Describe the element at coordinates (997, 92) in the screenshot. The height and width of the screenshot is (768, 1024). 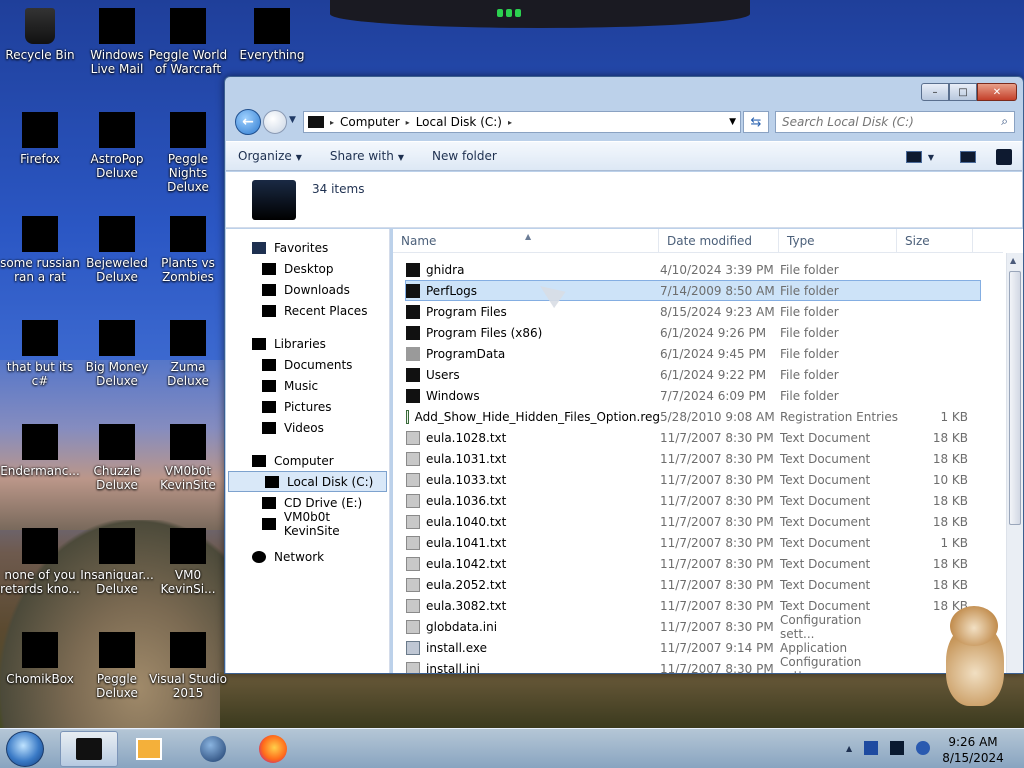
I see `close-button: ✕` at that location.